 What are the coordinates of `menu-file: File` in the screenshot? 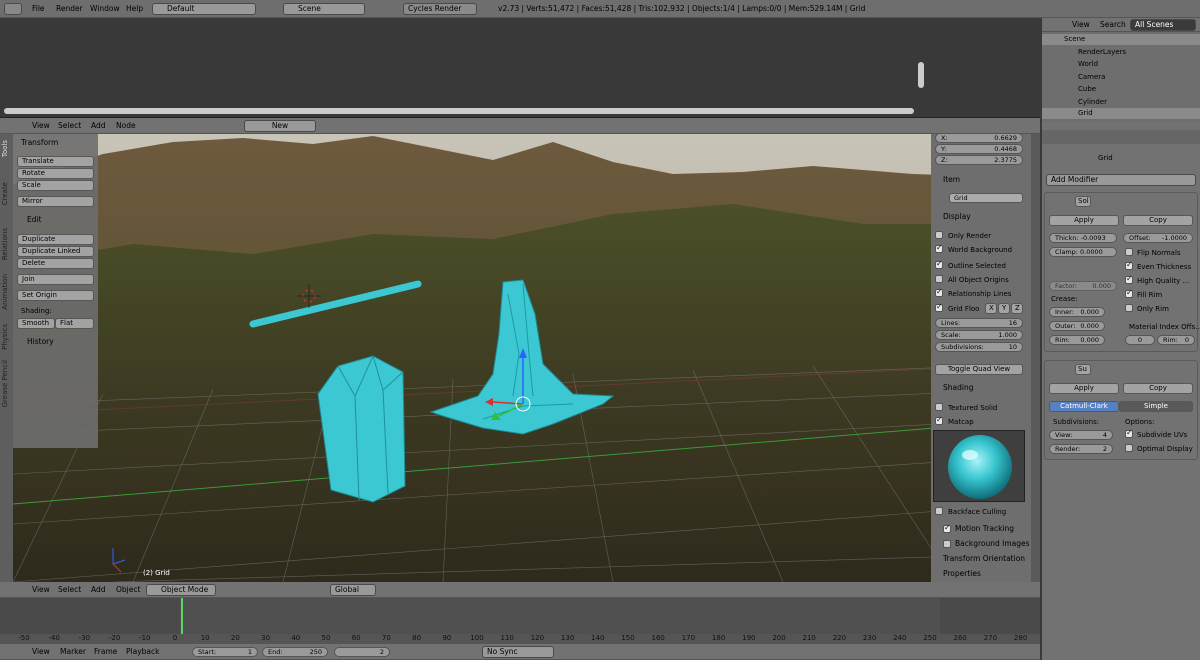 It's located at (38, 8).